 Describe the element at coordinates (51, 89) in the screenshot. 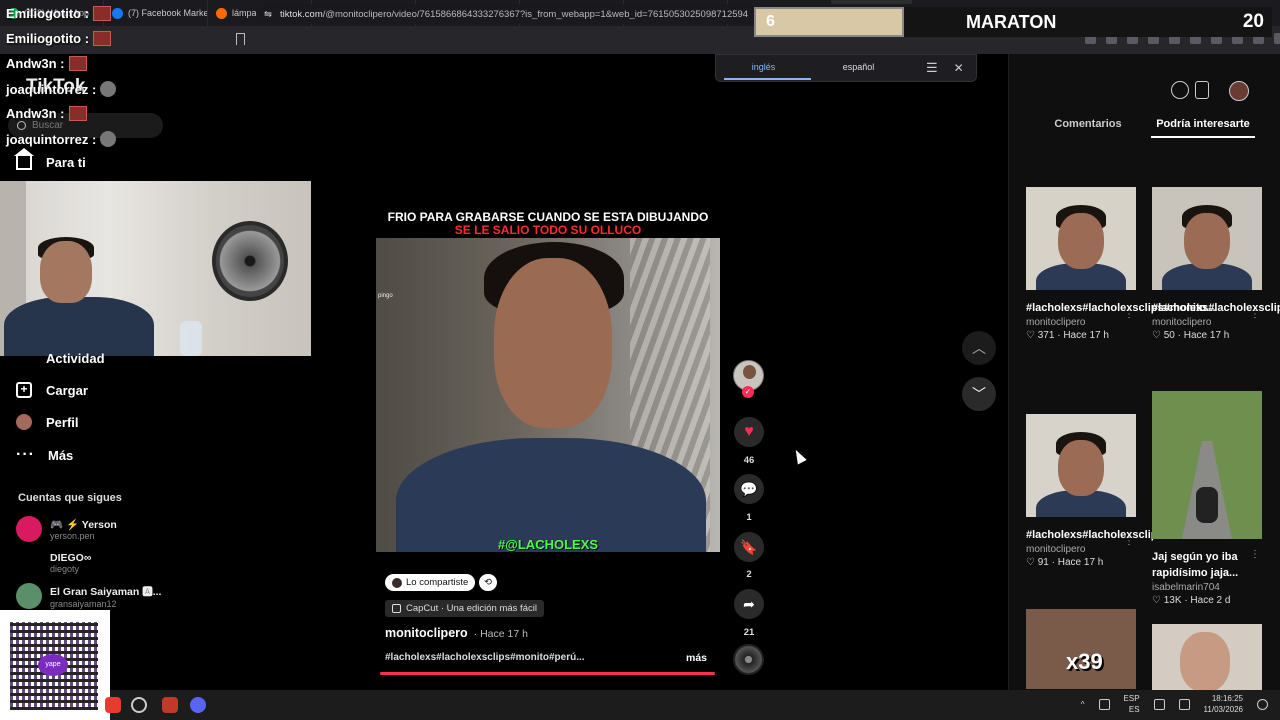

I see `chat-username: joaquintorrez :` at that location.